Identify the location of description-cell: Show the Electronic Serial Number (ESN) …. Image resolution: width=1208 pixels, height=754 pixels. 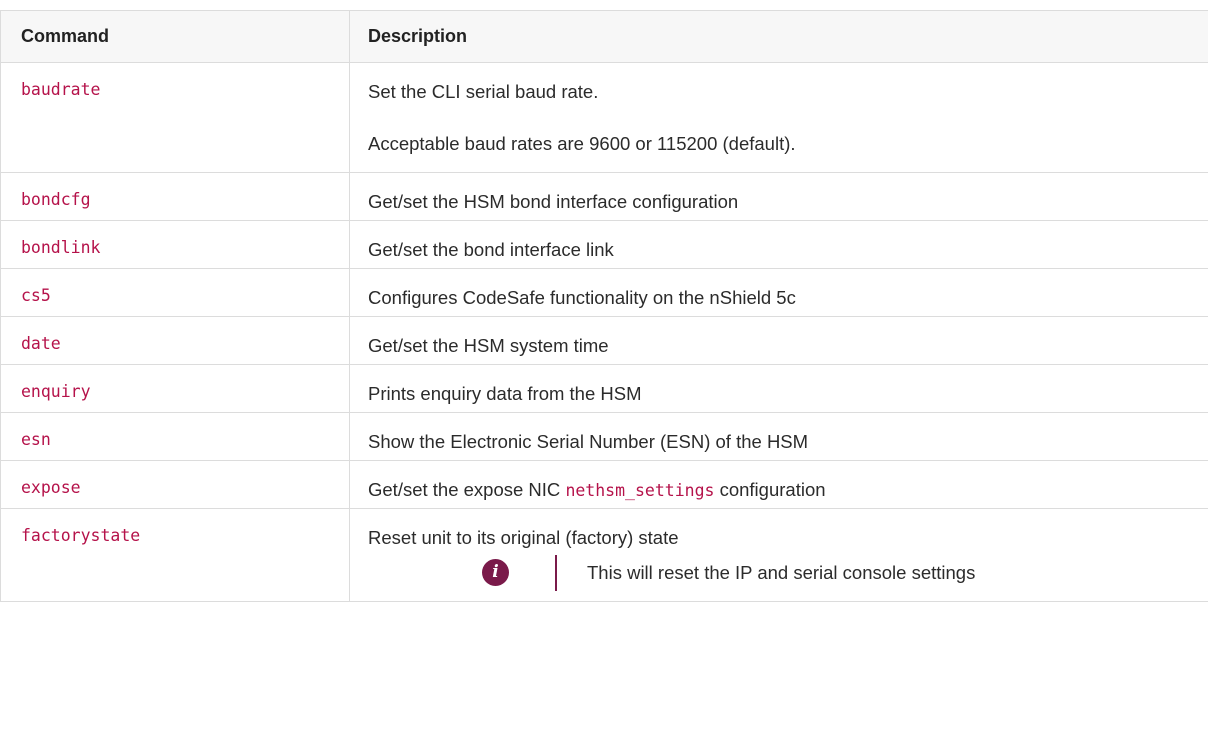
(778, 436).